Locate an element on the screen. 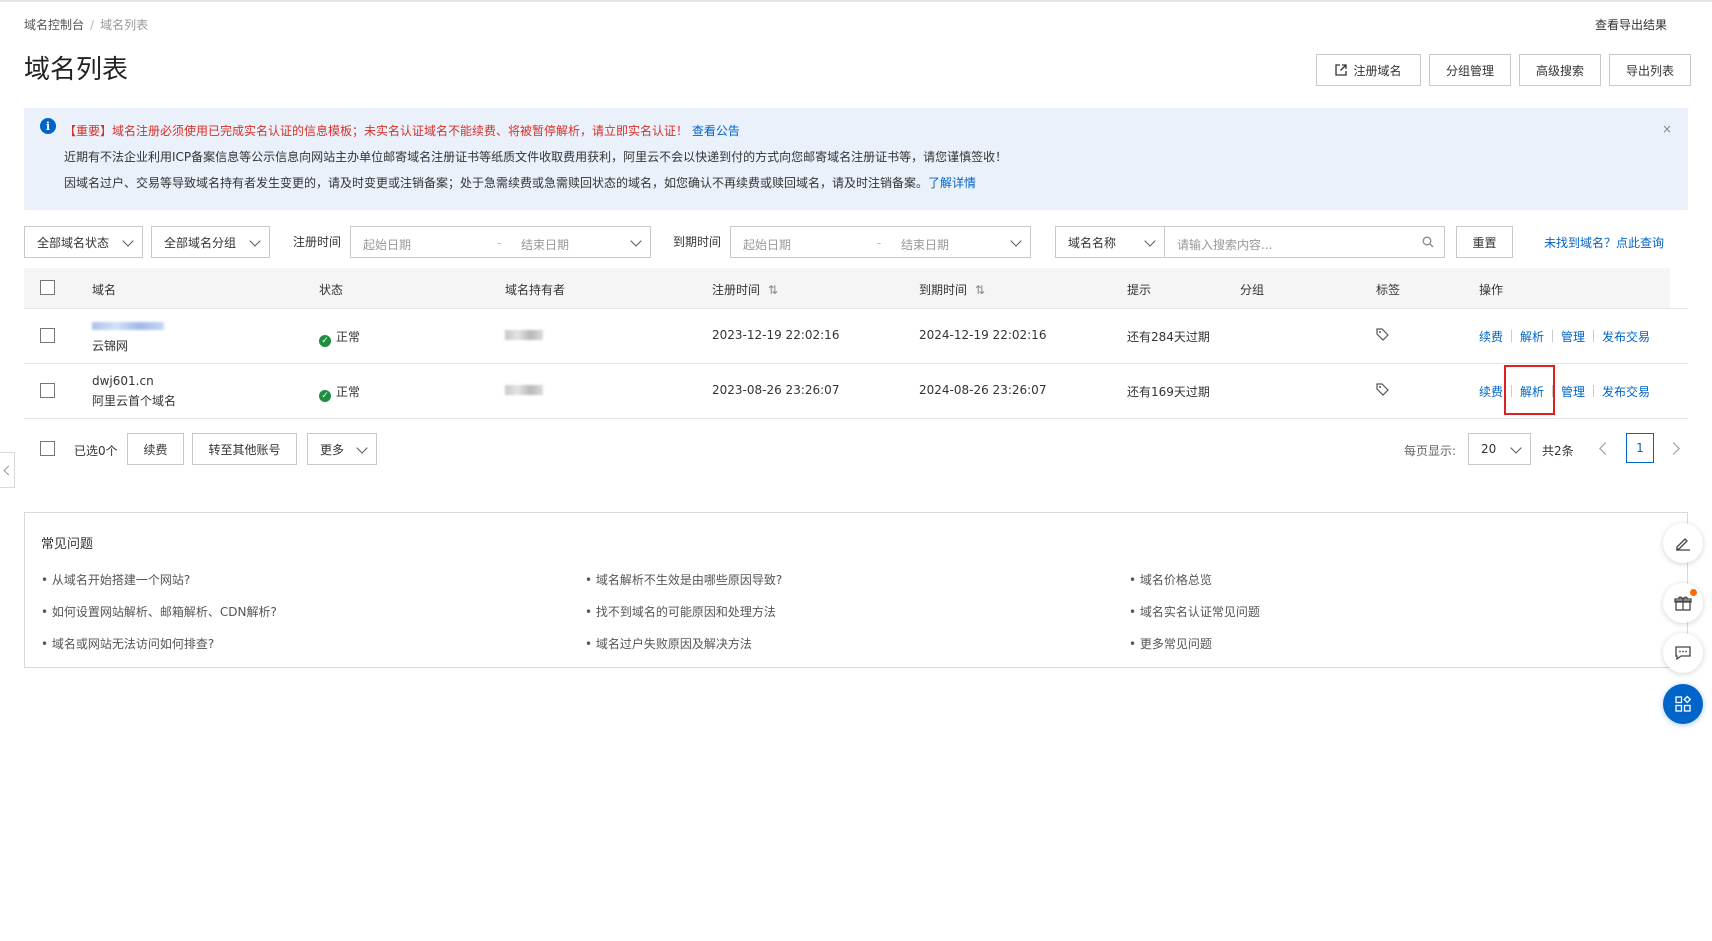  reg-time-cell: 2023-08-26 23:26:07 is located at coordinates (776, 390).